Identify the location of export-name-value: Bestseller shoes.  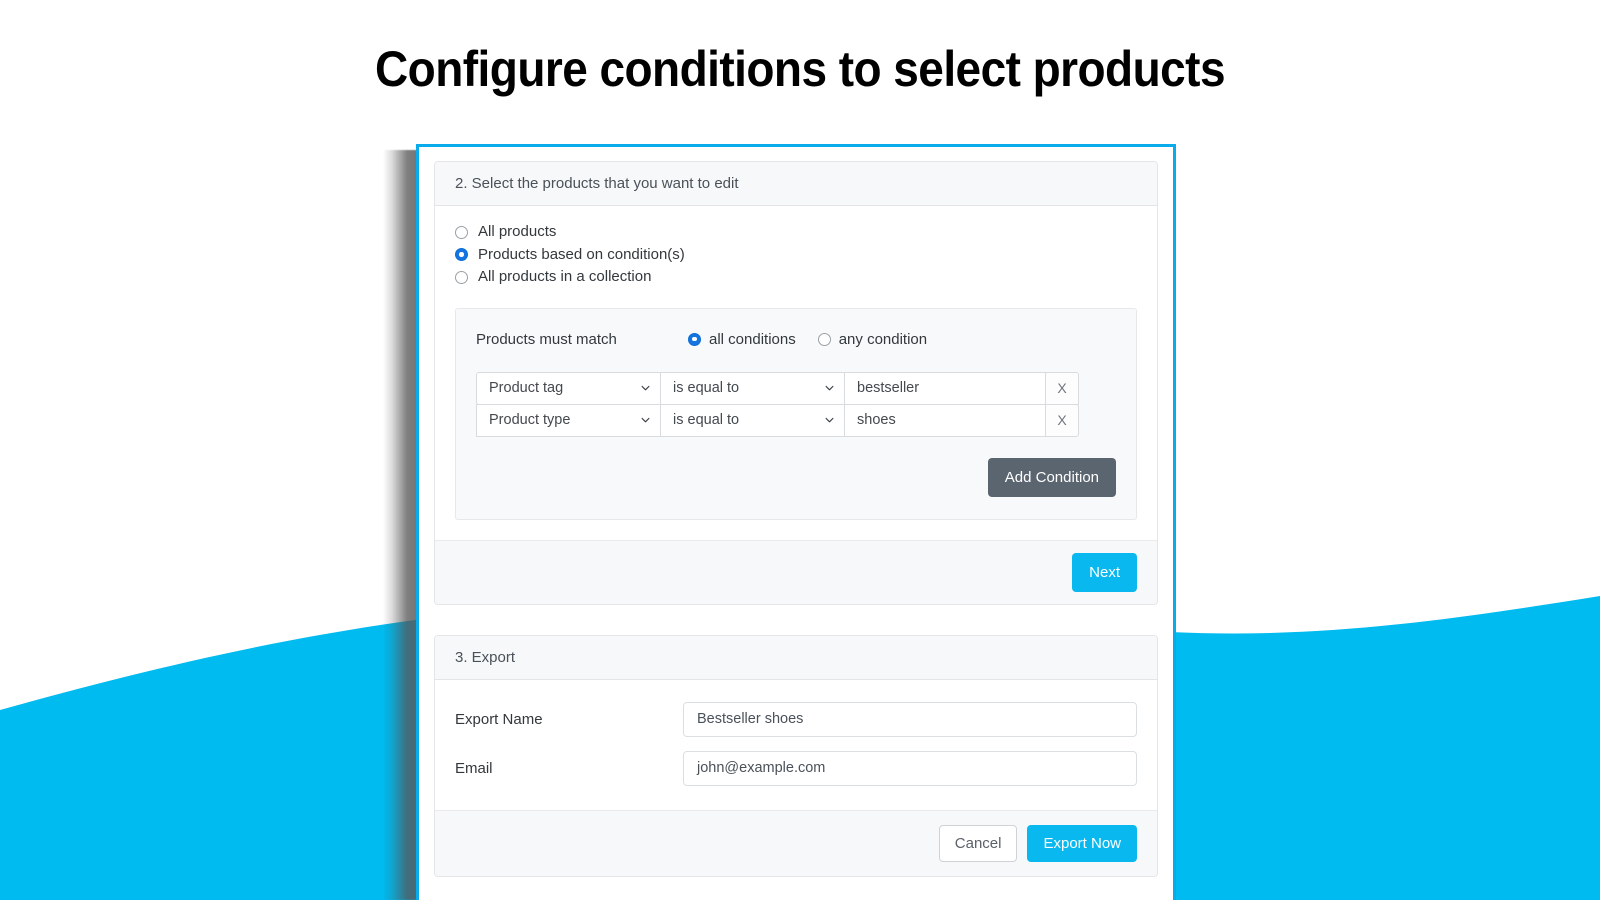
(750, 719).